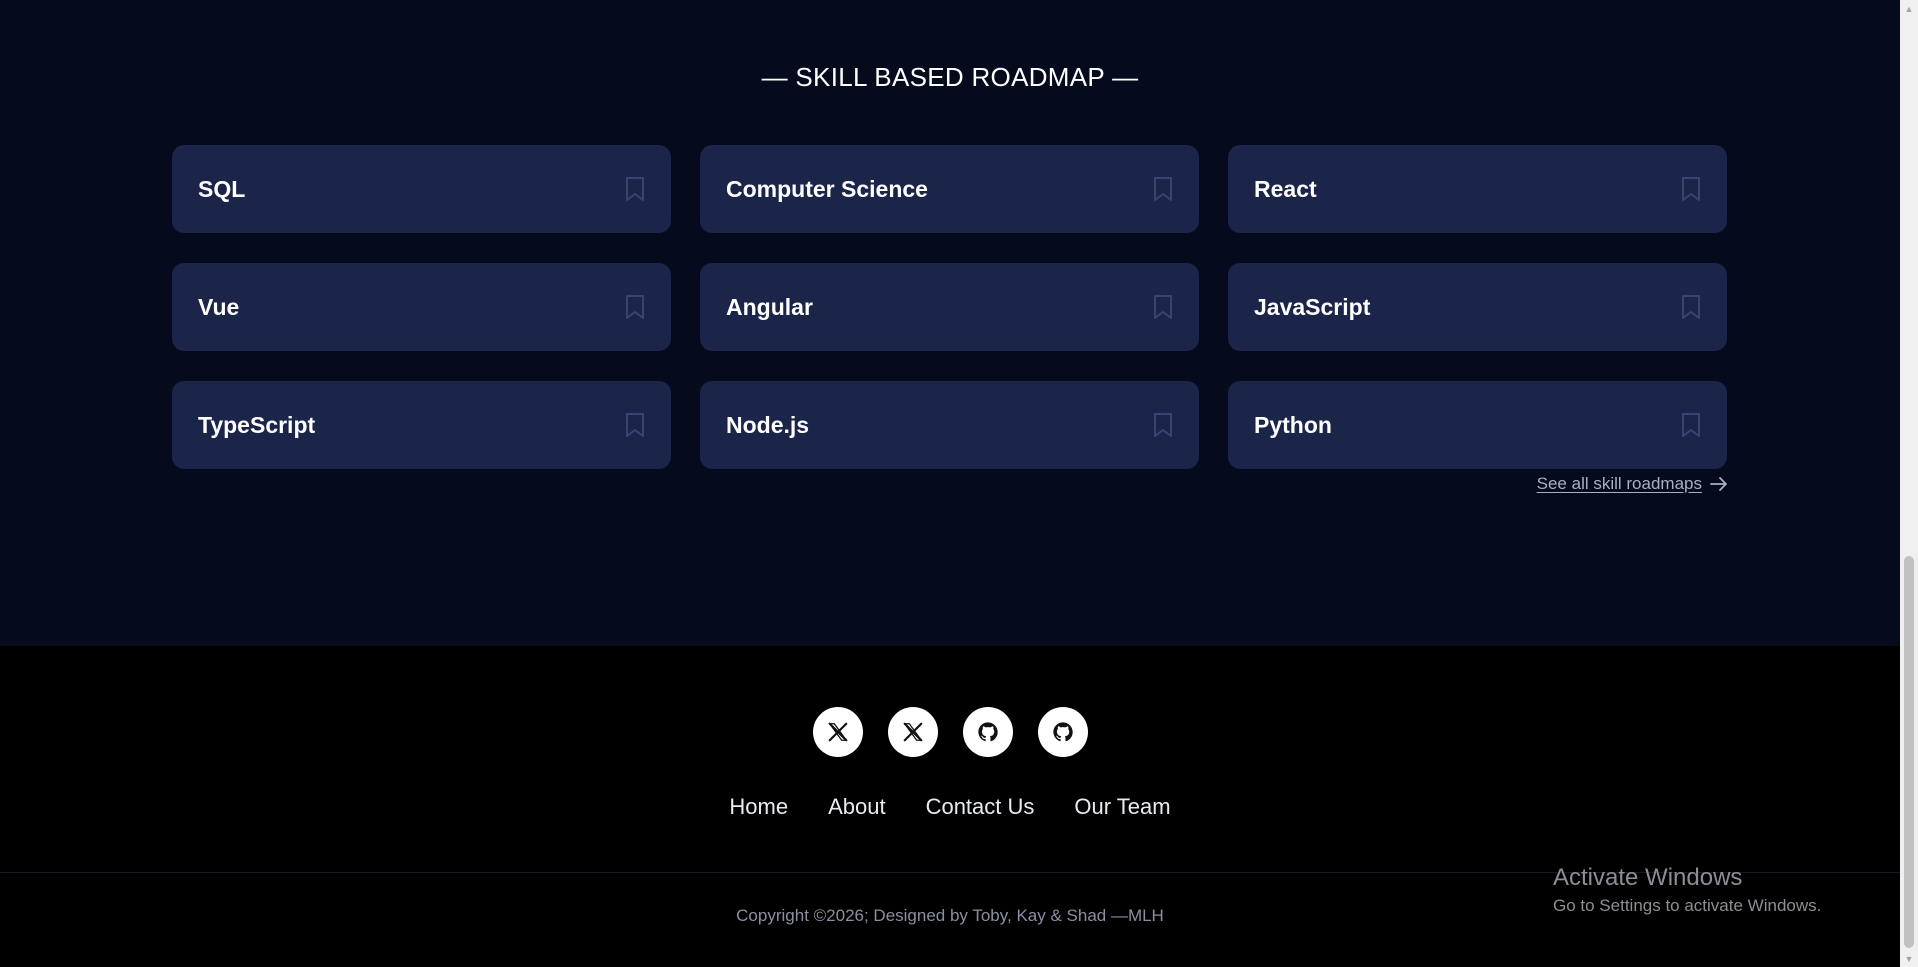 The height and width of the screenshot is (967, 1918). What do you see at coordinates (222, 188) in the screenshot?
I see `roadmap-card-label: SQL` at bounding box center [222, 188].